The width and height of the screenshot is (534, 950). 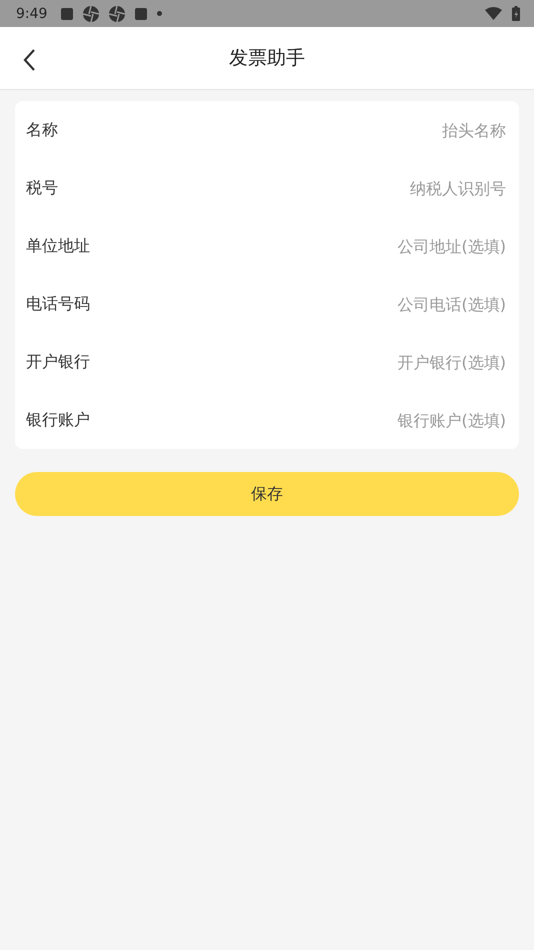 What do you see at coordinates (376, 420) in the screenshot?
I see `input-field: 银行账户(选填)` at bounding box center [376, 420].